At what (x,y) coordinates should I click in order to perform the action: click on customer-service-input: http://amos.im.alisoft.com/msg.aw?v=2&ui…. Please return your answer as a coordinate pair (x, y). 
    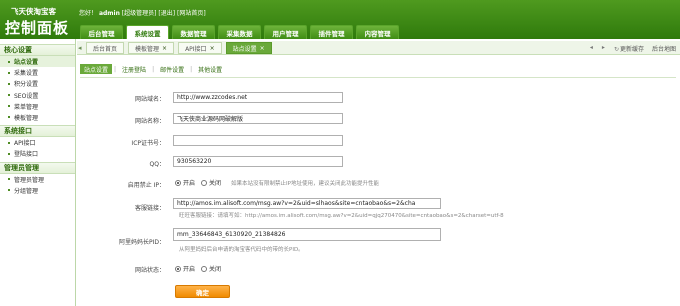
    Looking at the image, I should click on (307, 203).